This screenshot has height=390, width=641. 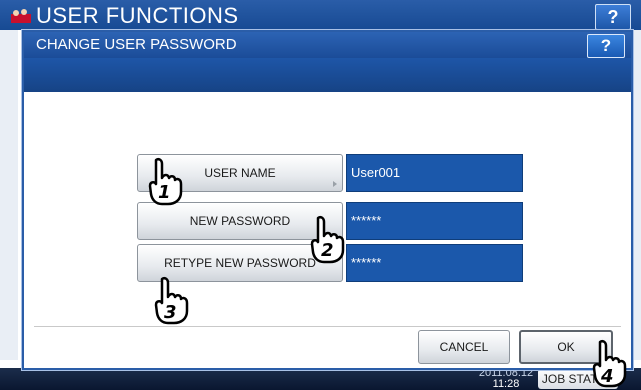 I want to click on callout-4-hand-icon: 4, so click(x=609, y=363).